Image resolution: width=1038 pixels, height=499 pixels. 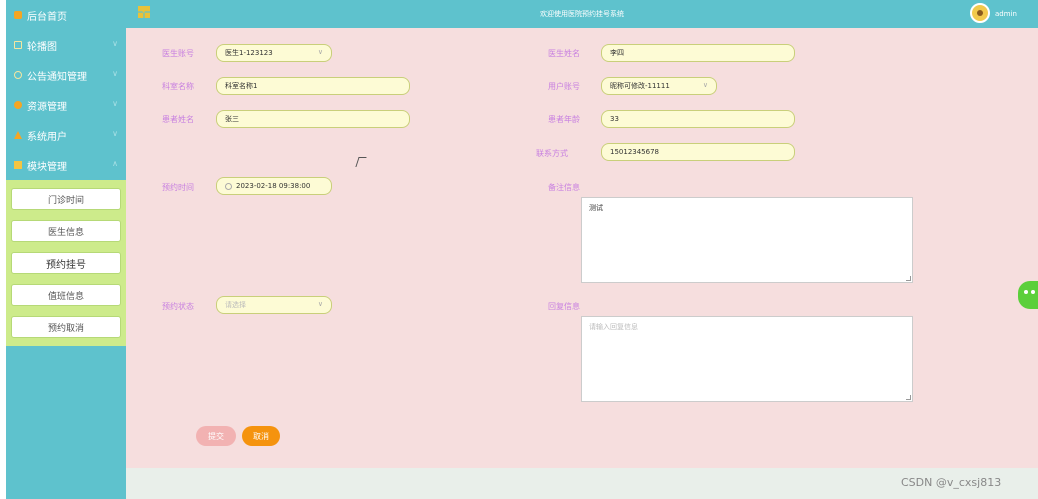 I want to click on avatar, so click(x=980, y=13).